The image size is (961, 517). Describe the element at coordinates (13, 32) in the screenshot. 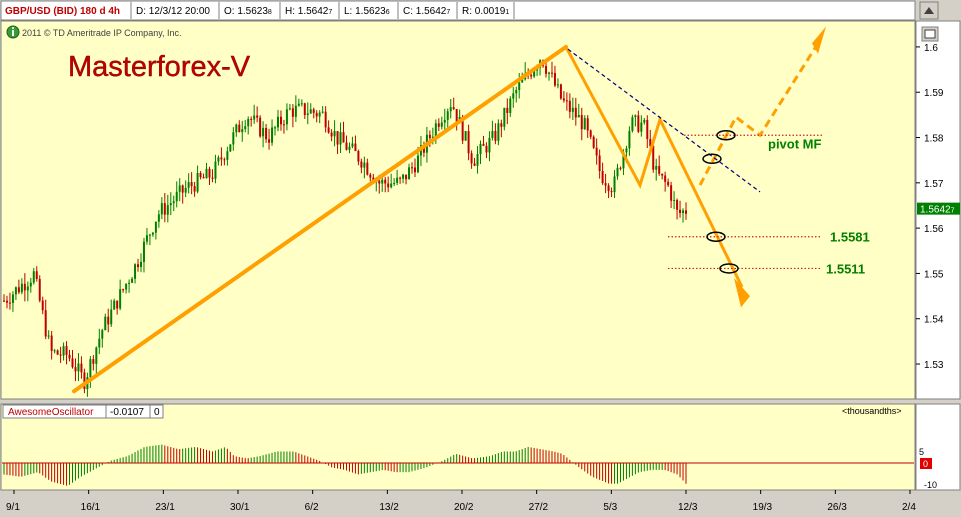

I see `panel-settings-button` at that location.